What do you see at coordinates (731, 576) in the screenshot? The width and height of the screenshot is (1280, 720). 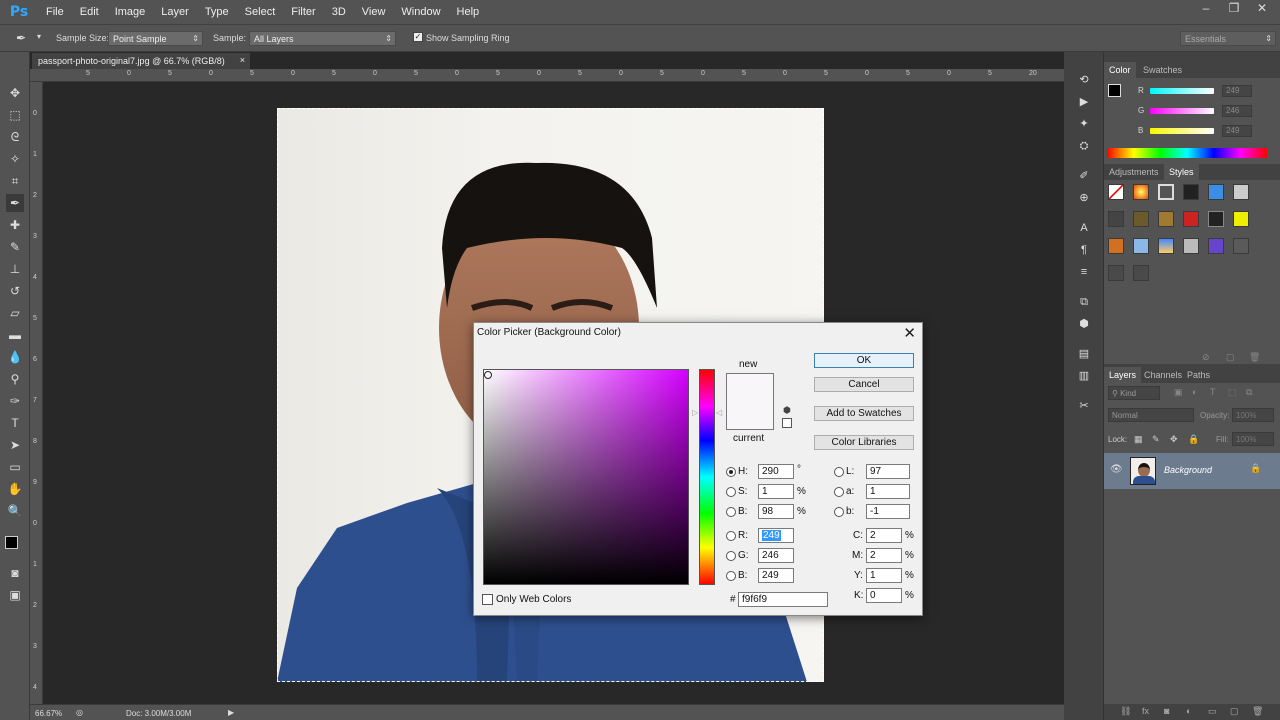 I see `b-radio` at bounding box center [731, 576].